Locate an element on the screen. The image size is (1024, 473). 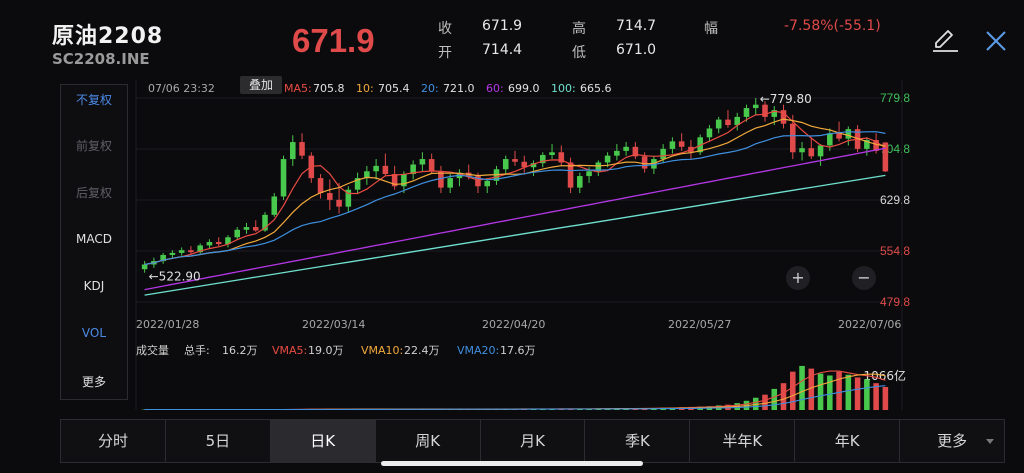
tab-5day: 5日 is located at coordinates (218, 441).